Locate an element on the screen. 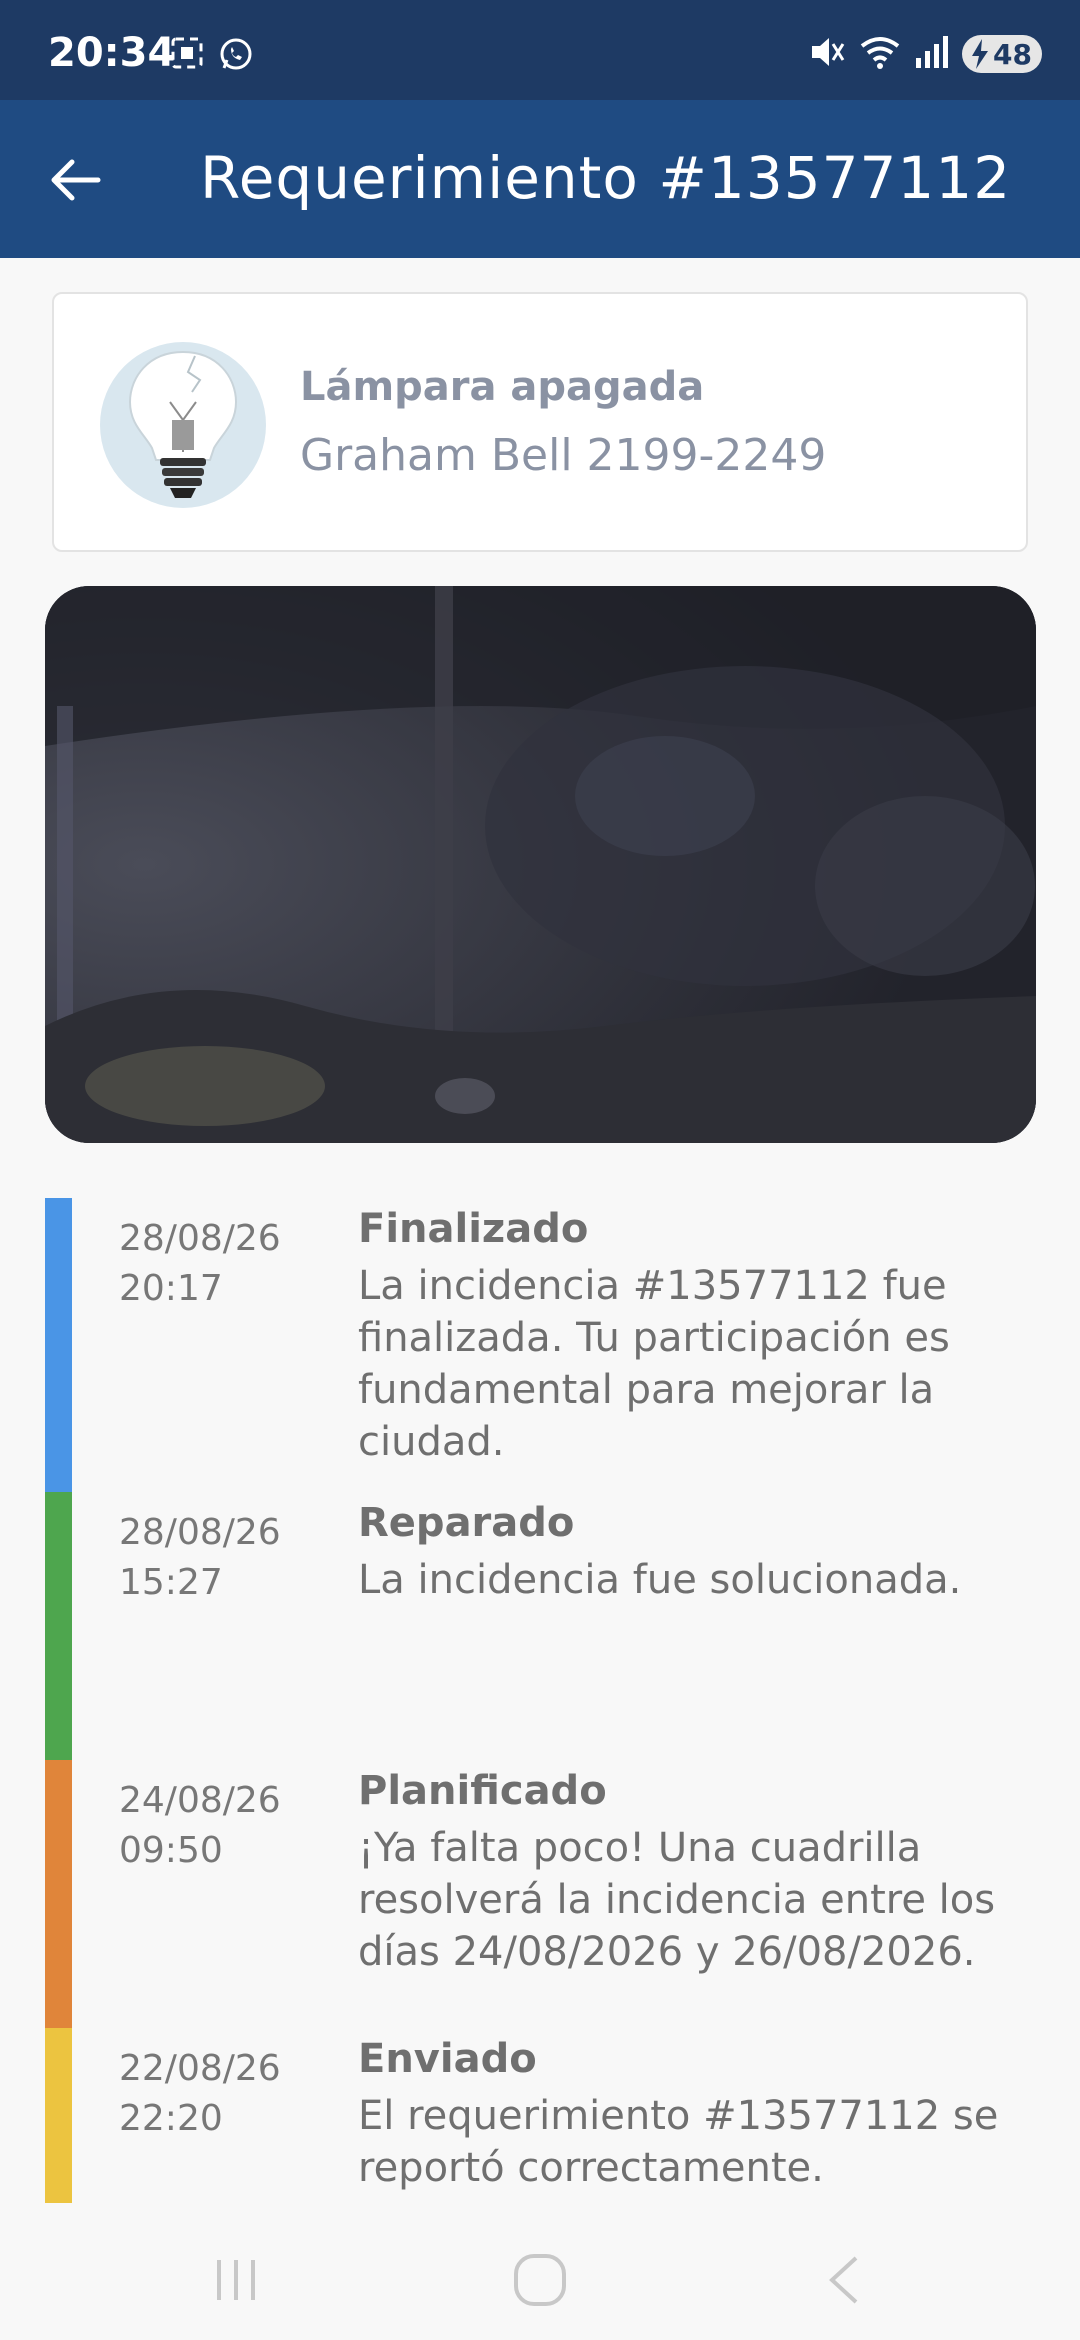 This screenshot has width=1080, height=2340. back-button is located at coordinates (76, 180).